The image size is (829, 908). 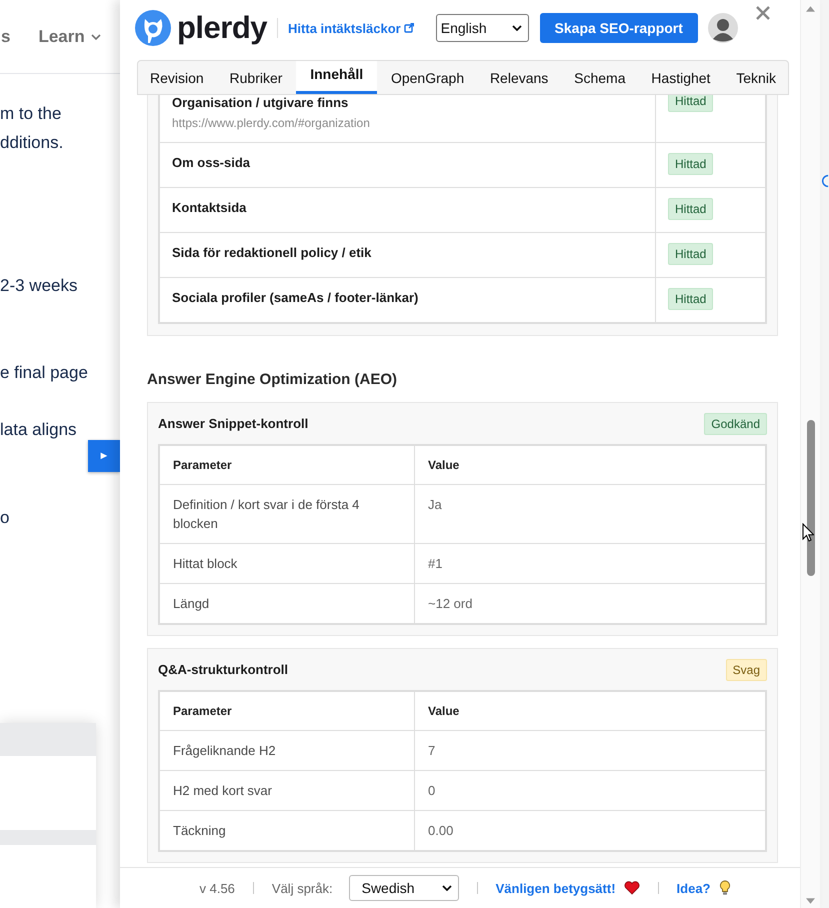 I want to click on check-url: https://www.plerdy.com/#organization, so click(x=271, y=123).